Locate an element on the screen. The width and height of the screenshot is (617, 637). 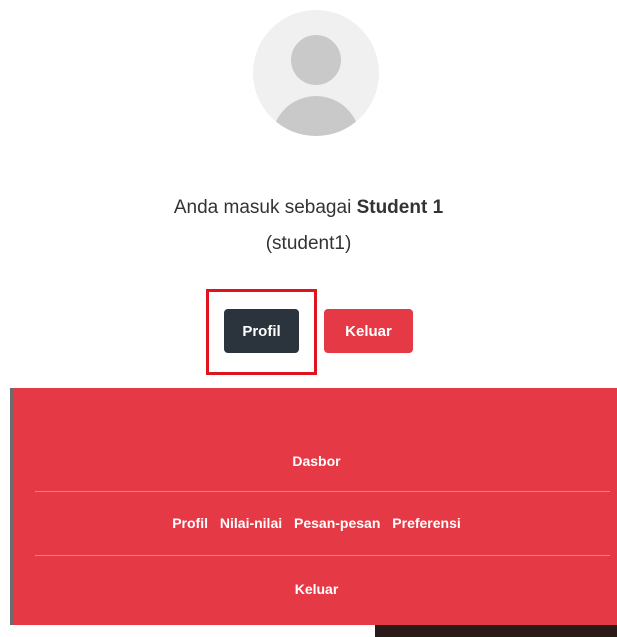
profile-button: Profil is located at coordinates (261, 331).